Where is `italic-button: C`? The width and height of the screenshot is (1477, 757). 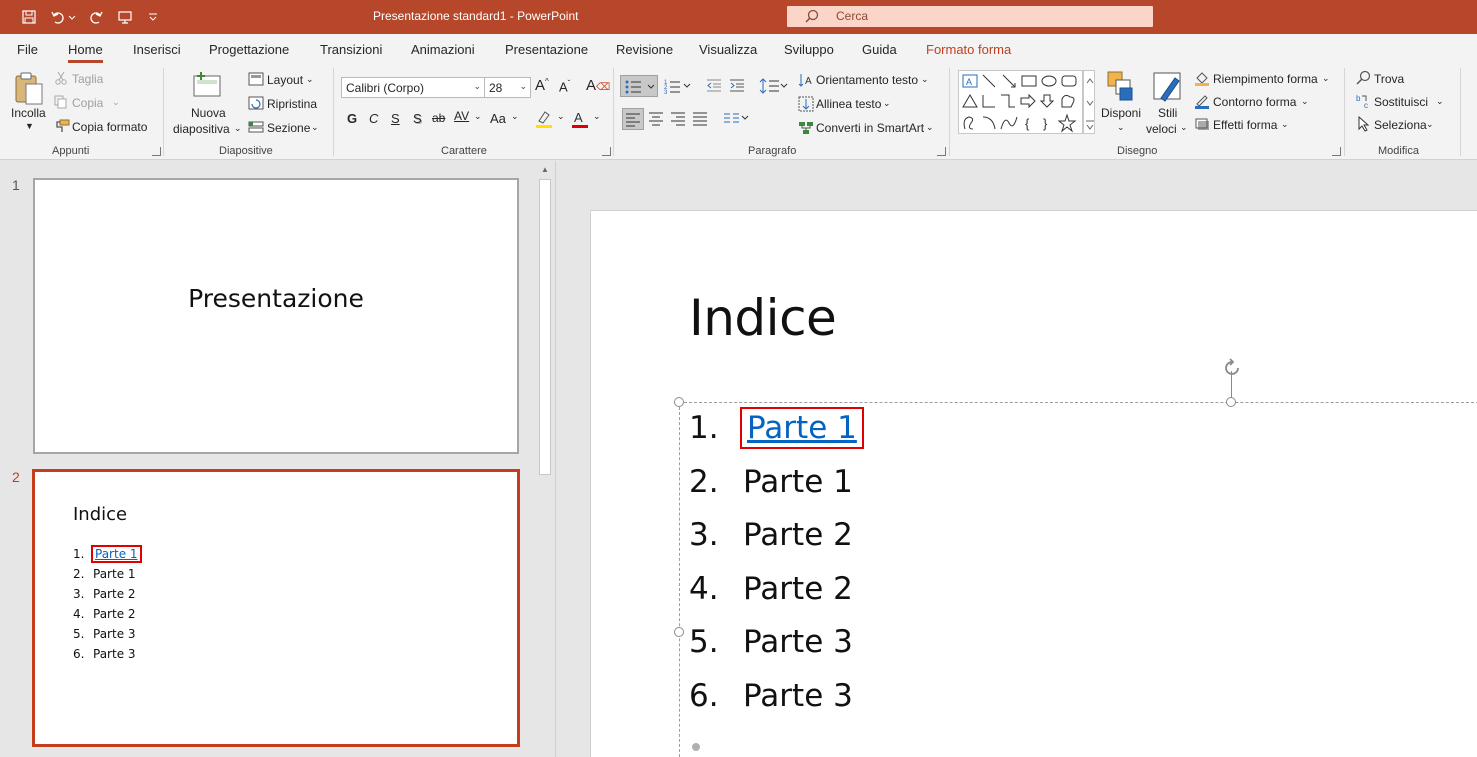
italic-button: C is located at coordinates (373, 118).